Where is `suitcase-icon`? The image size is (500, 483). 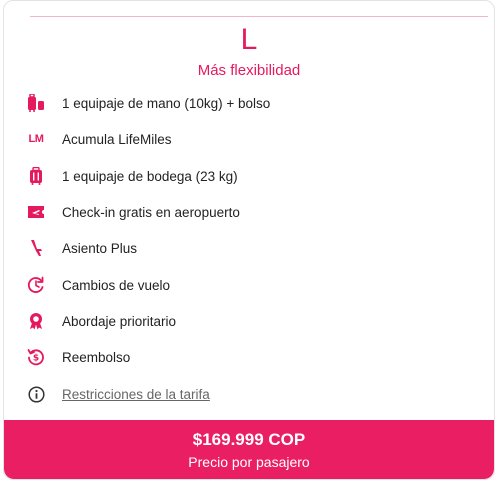
suitcase-icon is located at coordinates (36, 176).